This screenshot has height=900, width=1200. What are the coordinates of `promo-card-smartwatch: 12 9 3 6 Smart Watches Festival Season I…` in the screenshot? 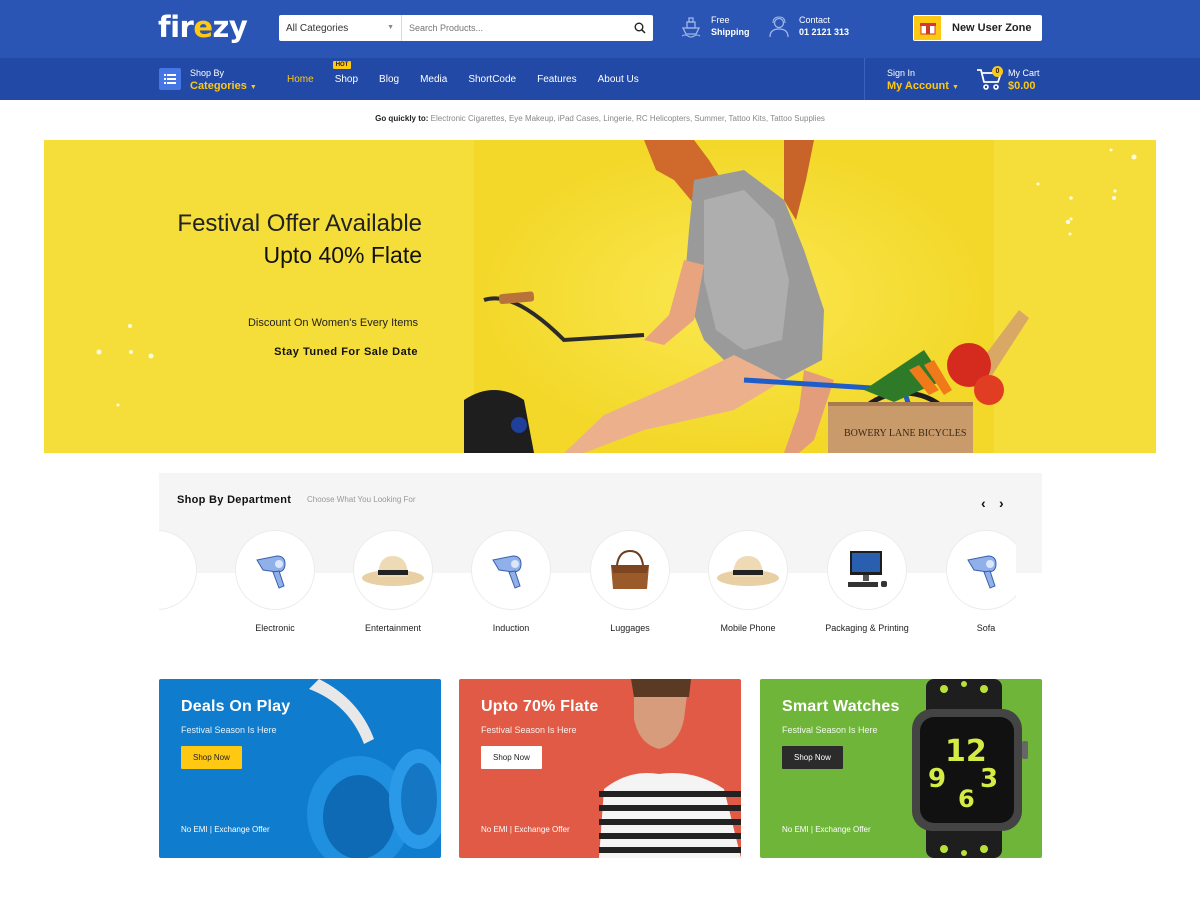 It's located at (901, 768).